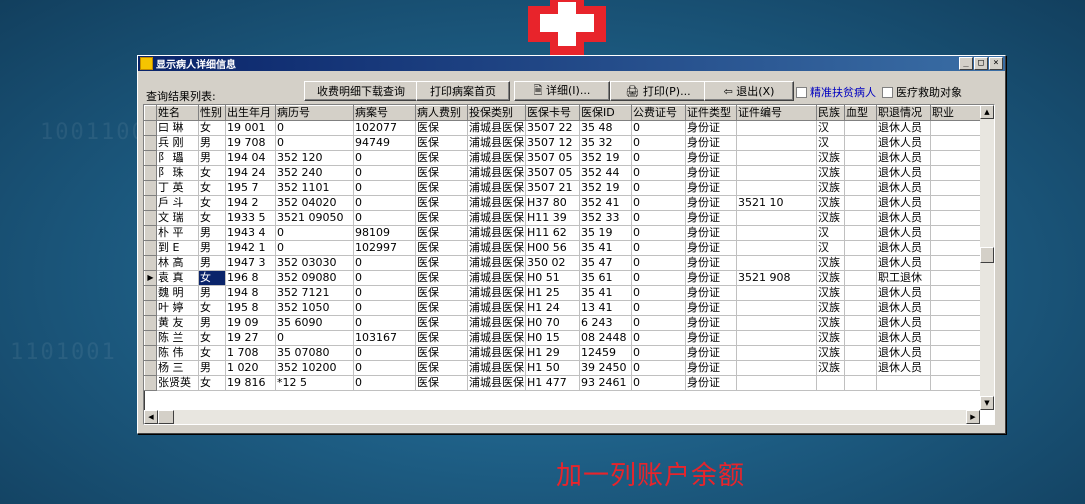  Describe the element at coordinates (250, 203) in the screenshot. I see `table-cell: 194 2` at that location.